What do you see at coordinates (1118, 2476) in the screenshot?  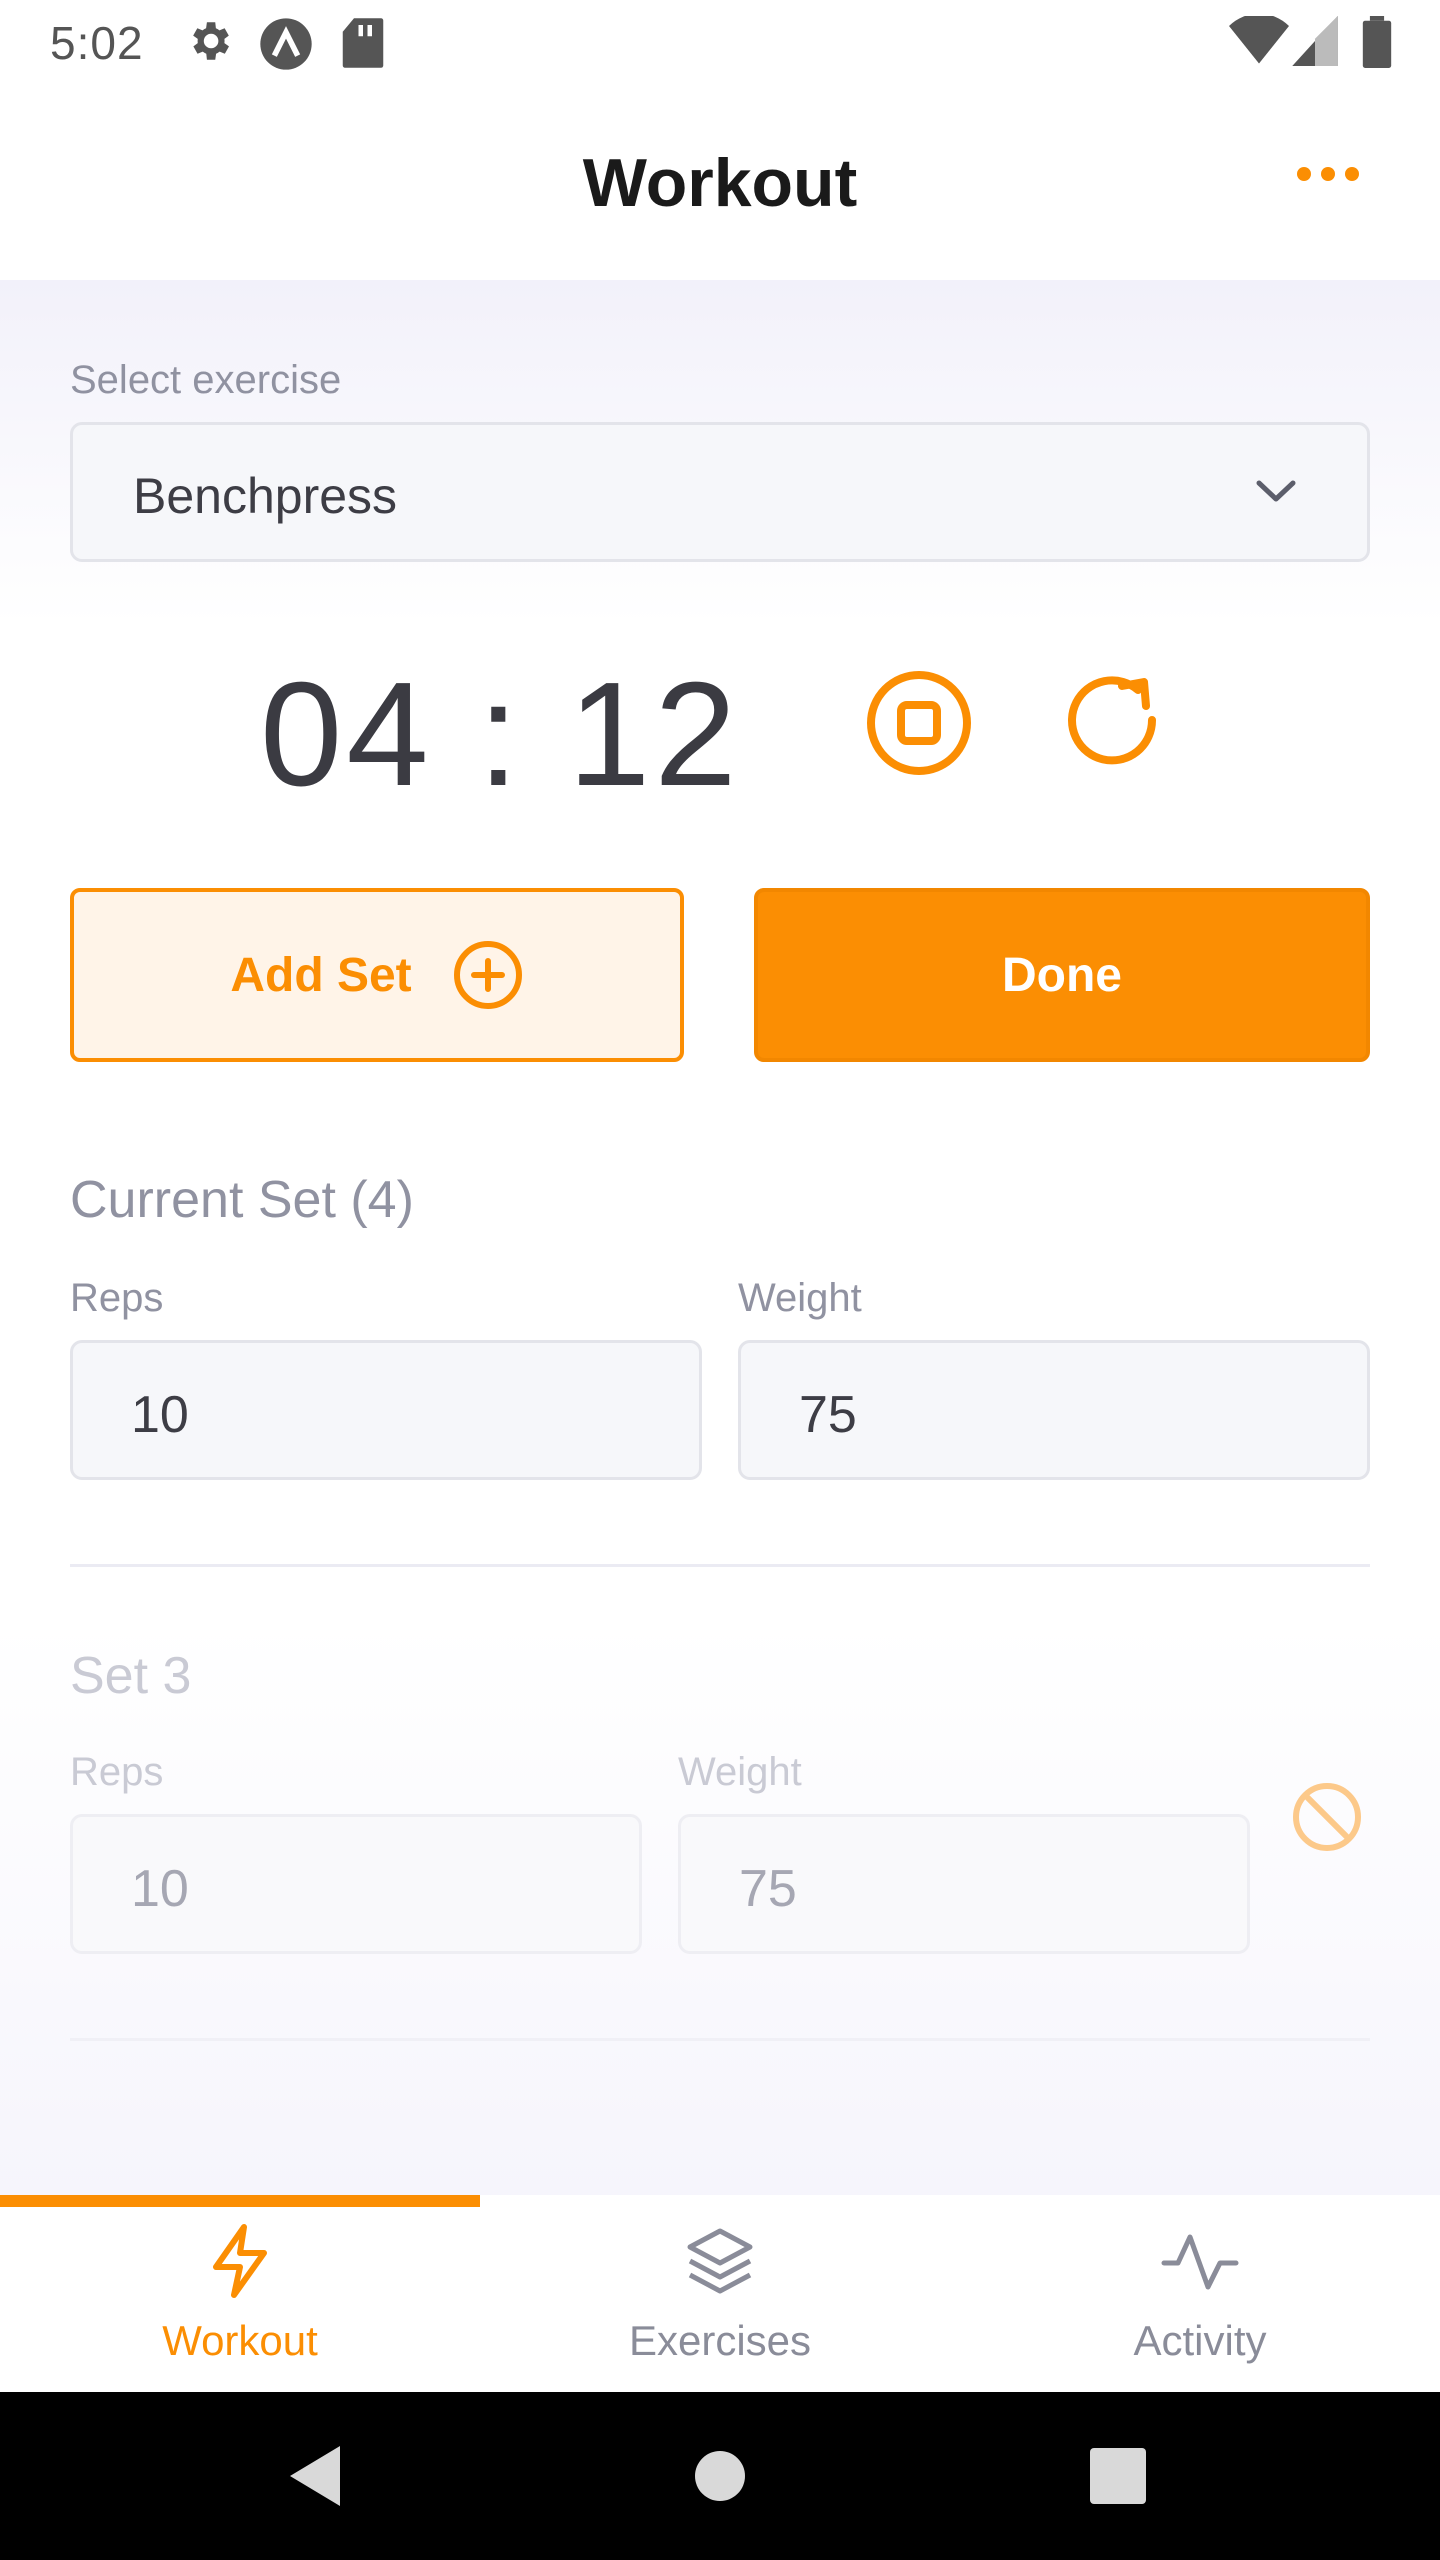 I see `recents-icon` at bounding box center [1118, 2476].